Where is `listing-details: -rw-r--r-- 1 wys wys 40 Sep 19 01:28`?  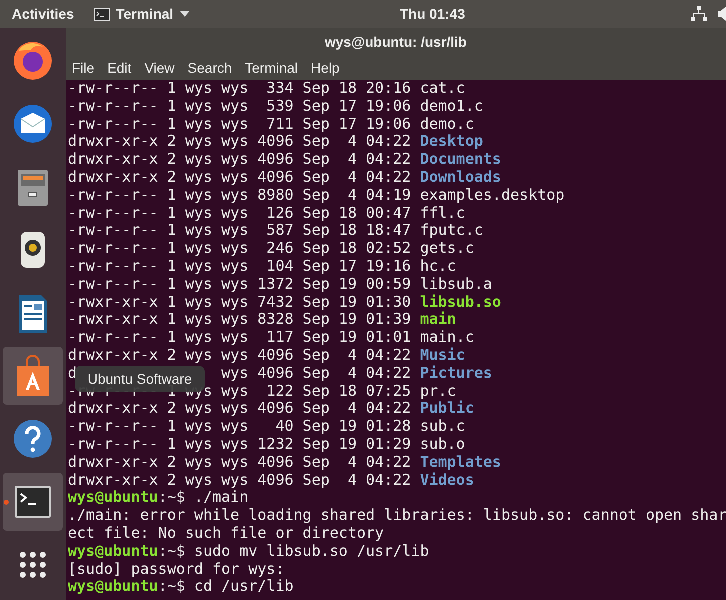 listing-details: -rw-r--r-- 1 wys wys 40 Sep 19 01:28 is located at coordinates (240, 427).